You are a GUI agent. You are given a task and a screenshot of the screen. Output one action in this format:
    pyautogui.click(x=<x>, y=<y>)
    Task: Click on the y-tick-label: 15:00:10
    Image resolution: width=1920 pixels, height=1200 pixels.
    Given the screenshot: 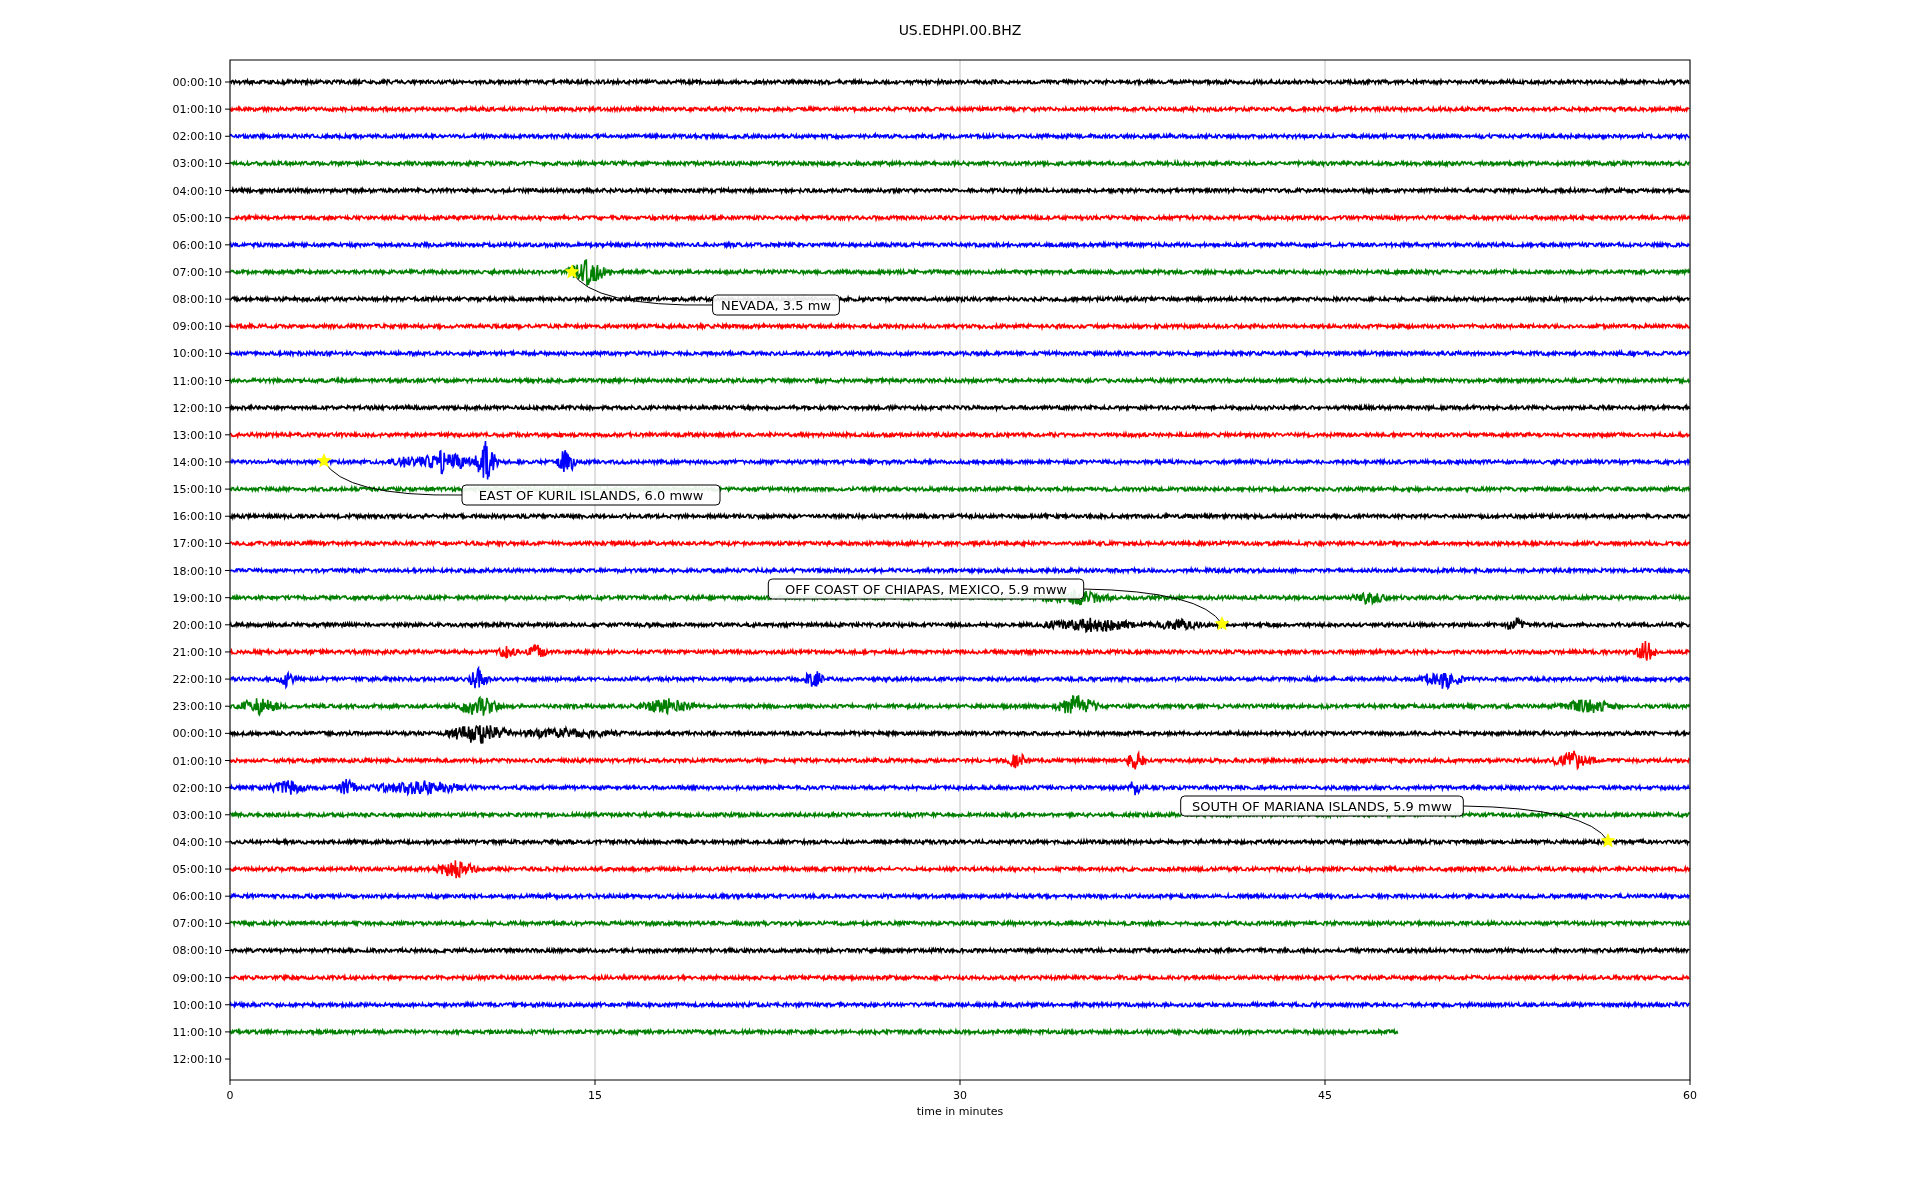 What is the action you would take?
    pyautogui.click(x=197, y=490)
    